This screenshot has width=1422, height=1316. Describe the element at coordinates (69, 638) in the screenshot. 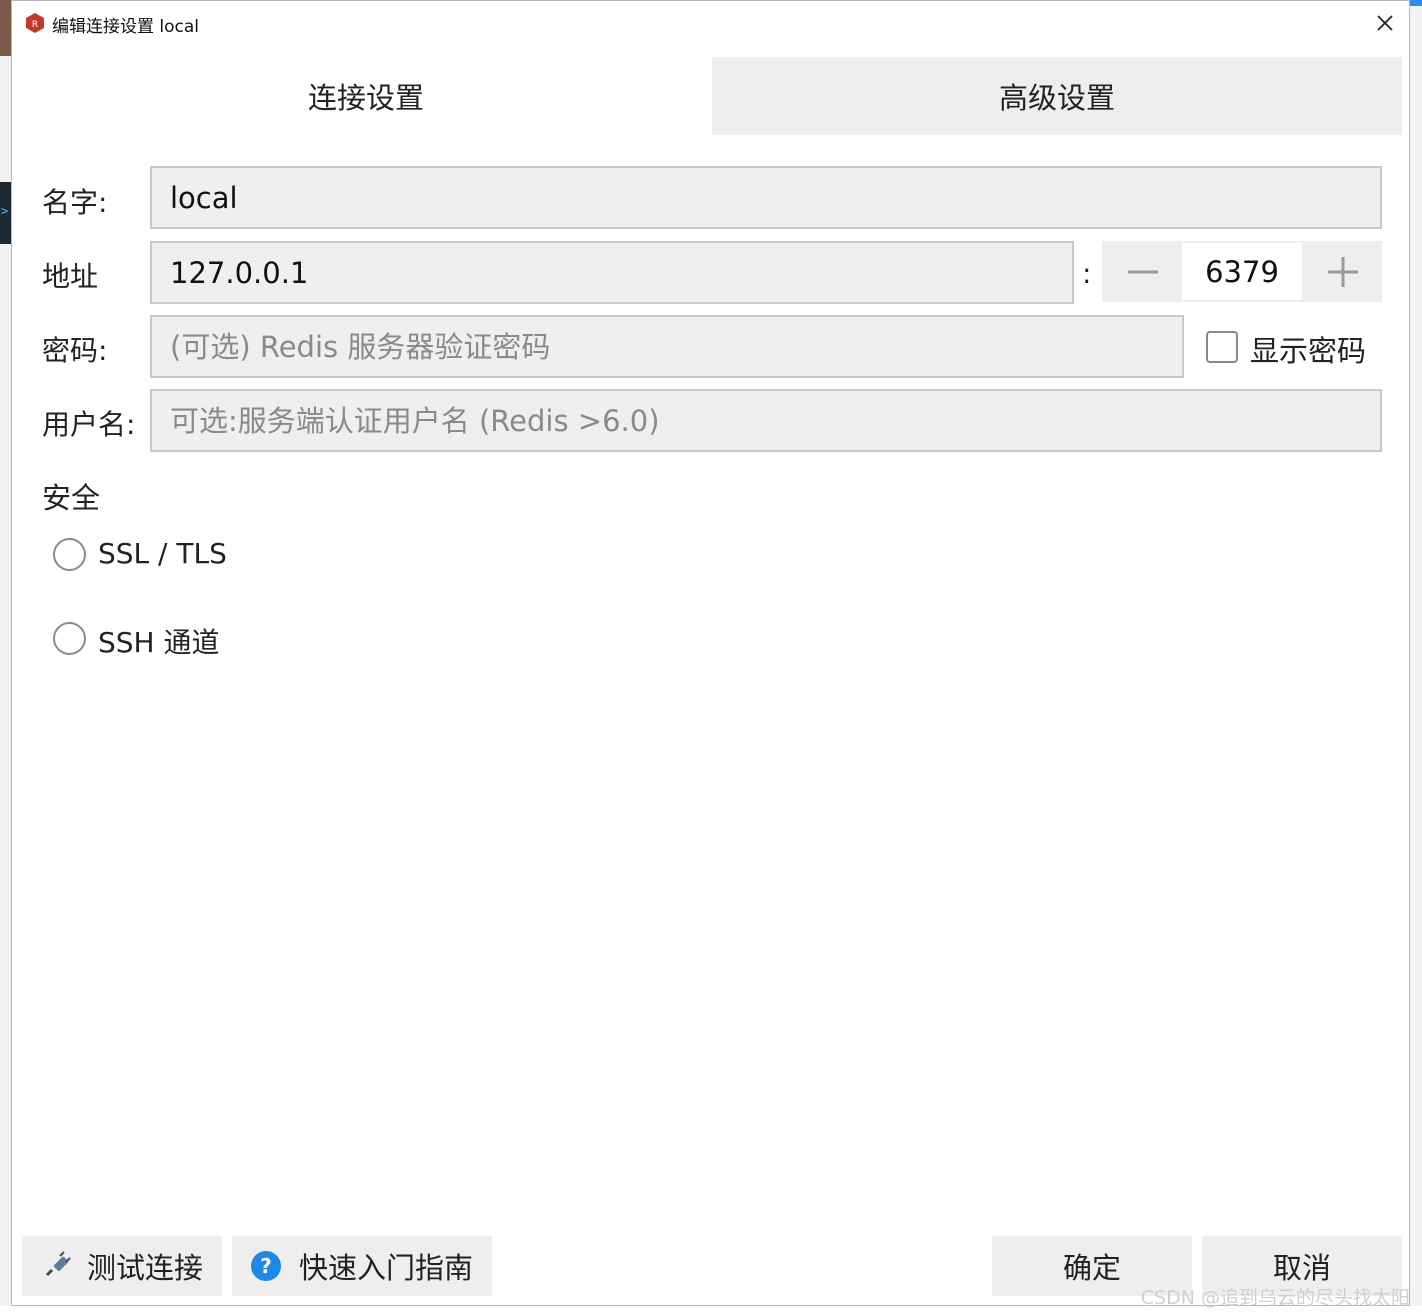

I see `ssh-tunnel-radio` at that location.